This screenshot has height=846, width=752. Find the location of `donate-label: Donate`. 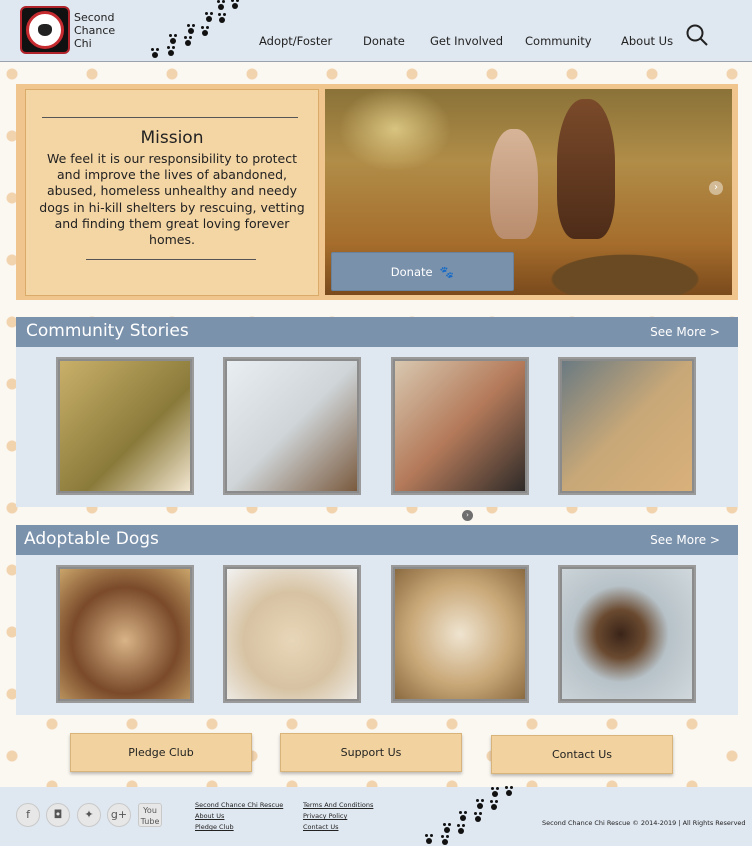

donate-label: Donate is located at coordinates (411, 272).